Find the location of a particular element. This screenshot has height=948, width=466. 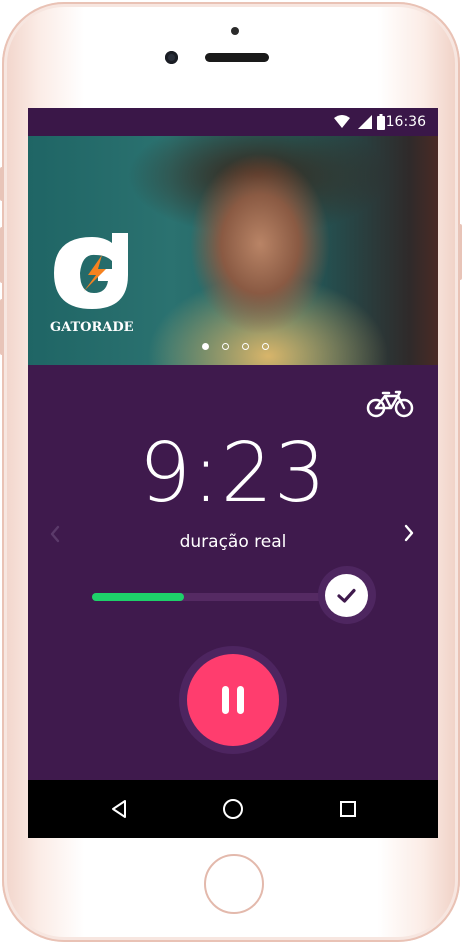

front-camera is located at coordinates (171, 57).